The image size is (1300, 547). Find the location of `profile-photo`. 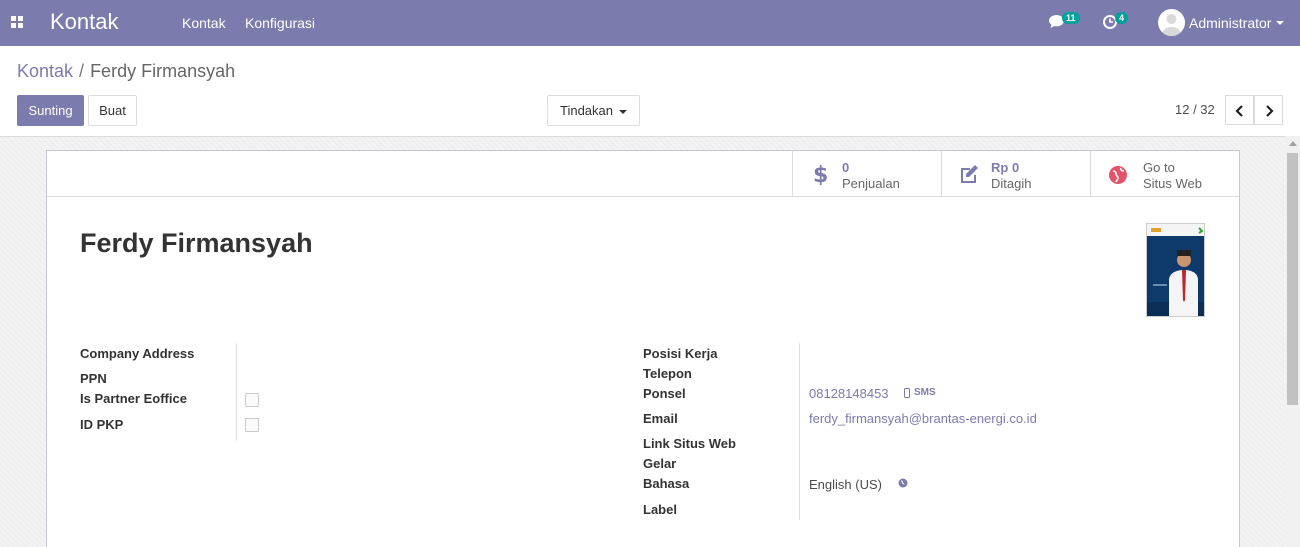

profile-photo is located at coordinates (1175, 270).